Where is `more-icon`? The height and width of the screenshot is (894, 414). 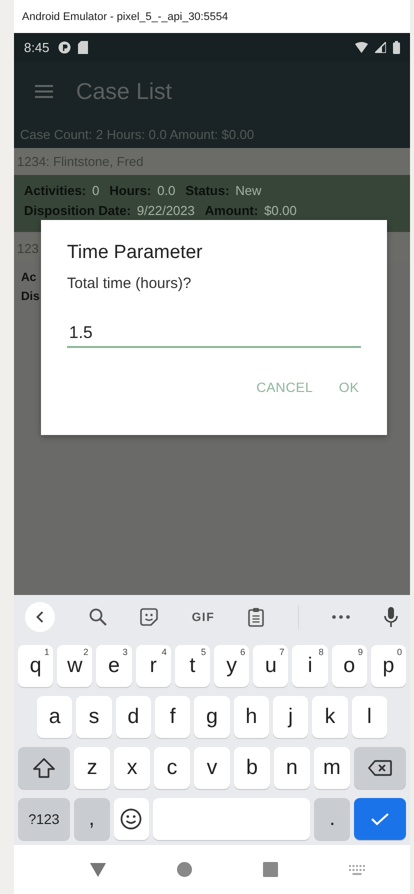 more-icon is located at coordinates (341, 617).